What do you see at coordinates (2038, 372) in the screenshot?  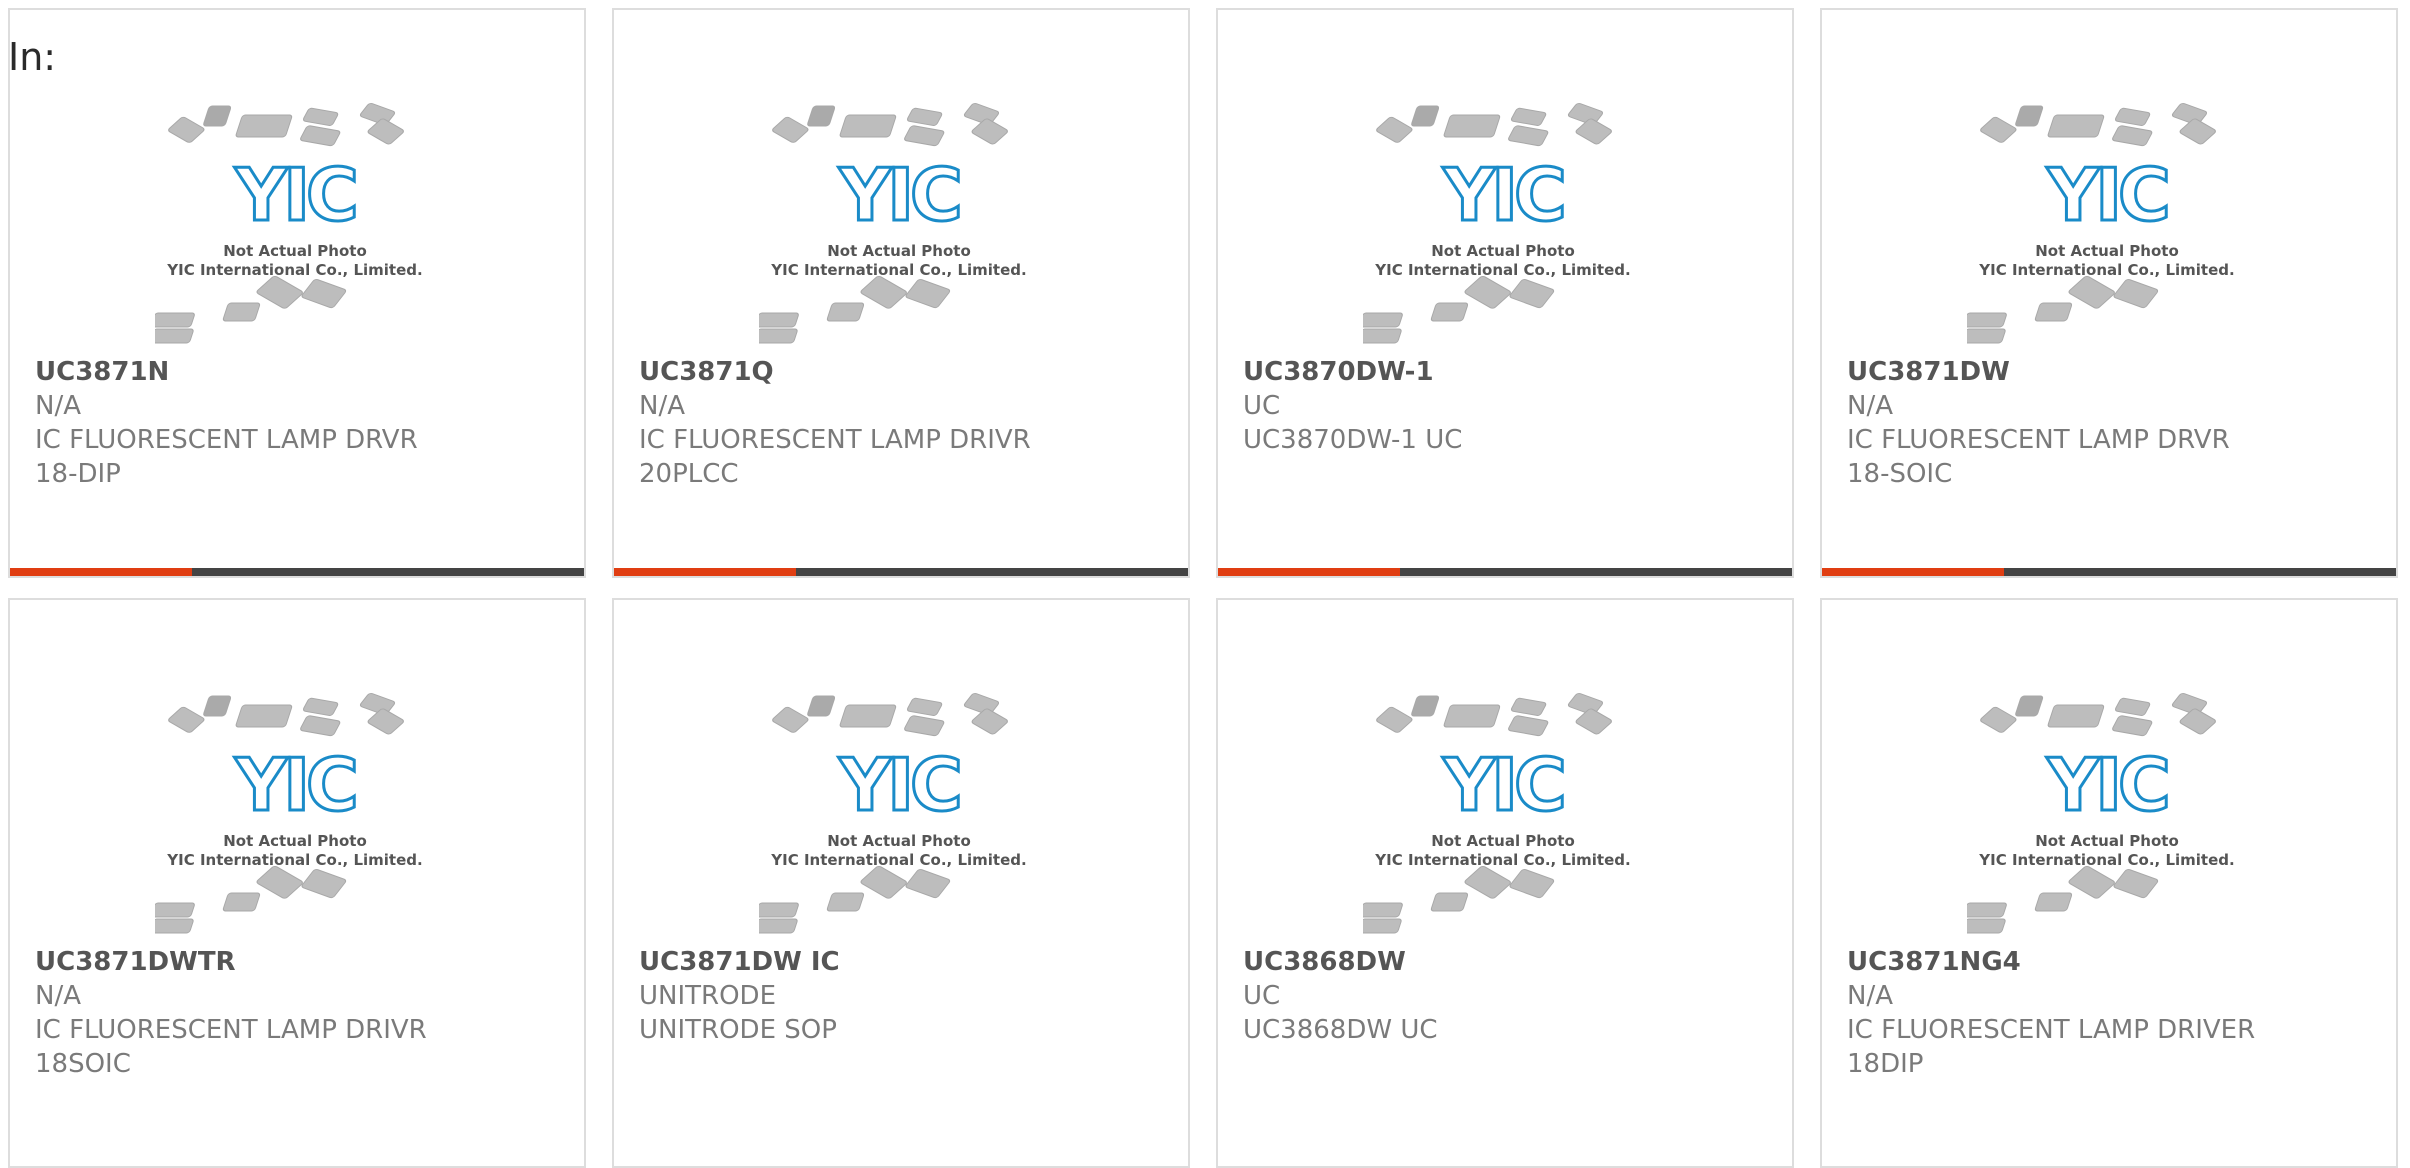 I see `product-part-number: UC3871DW` at bounding box center [2038, 372].